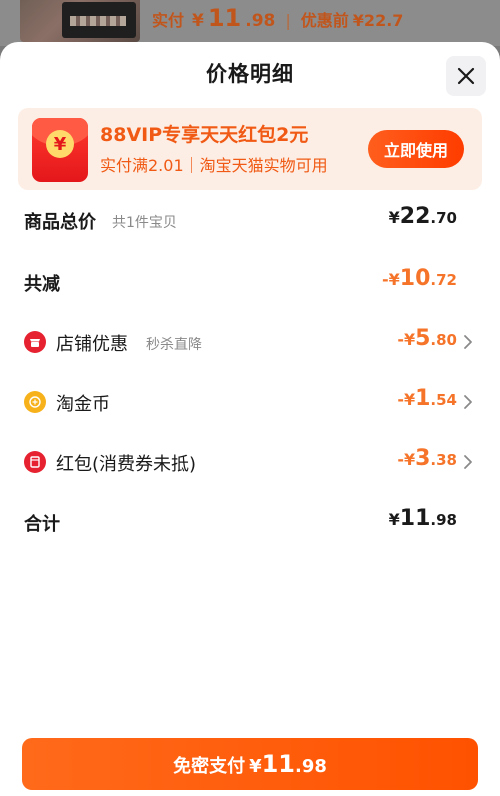  I want to click on paid-label: 实付, so click(168, 20).